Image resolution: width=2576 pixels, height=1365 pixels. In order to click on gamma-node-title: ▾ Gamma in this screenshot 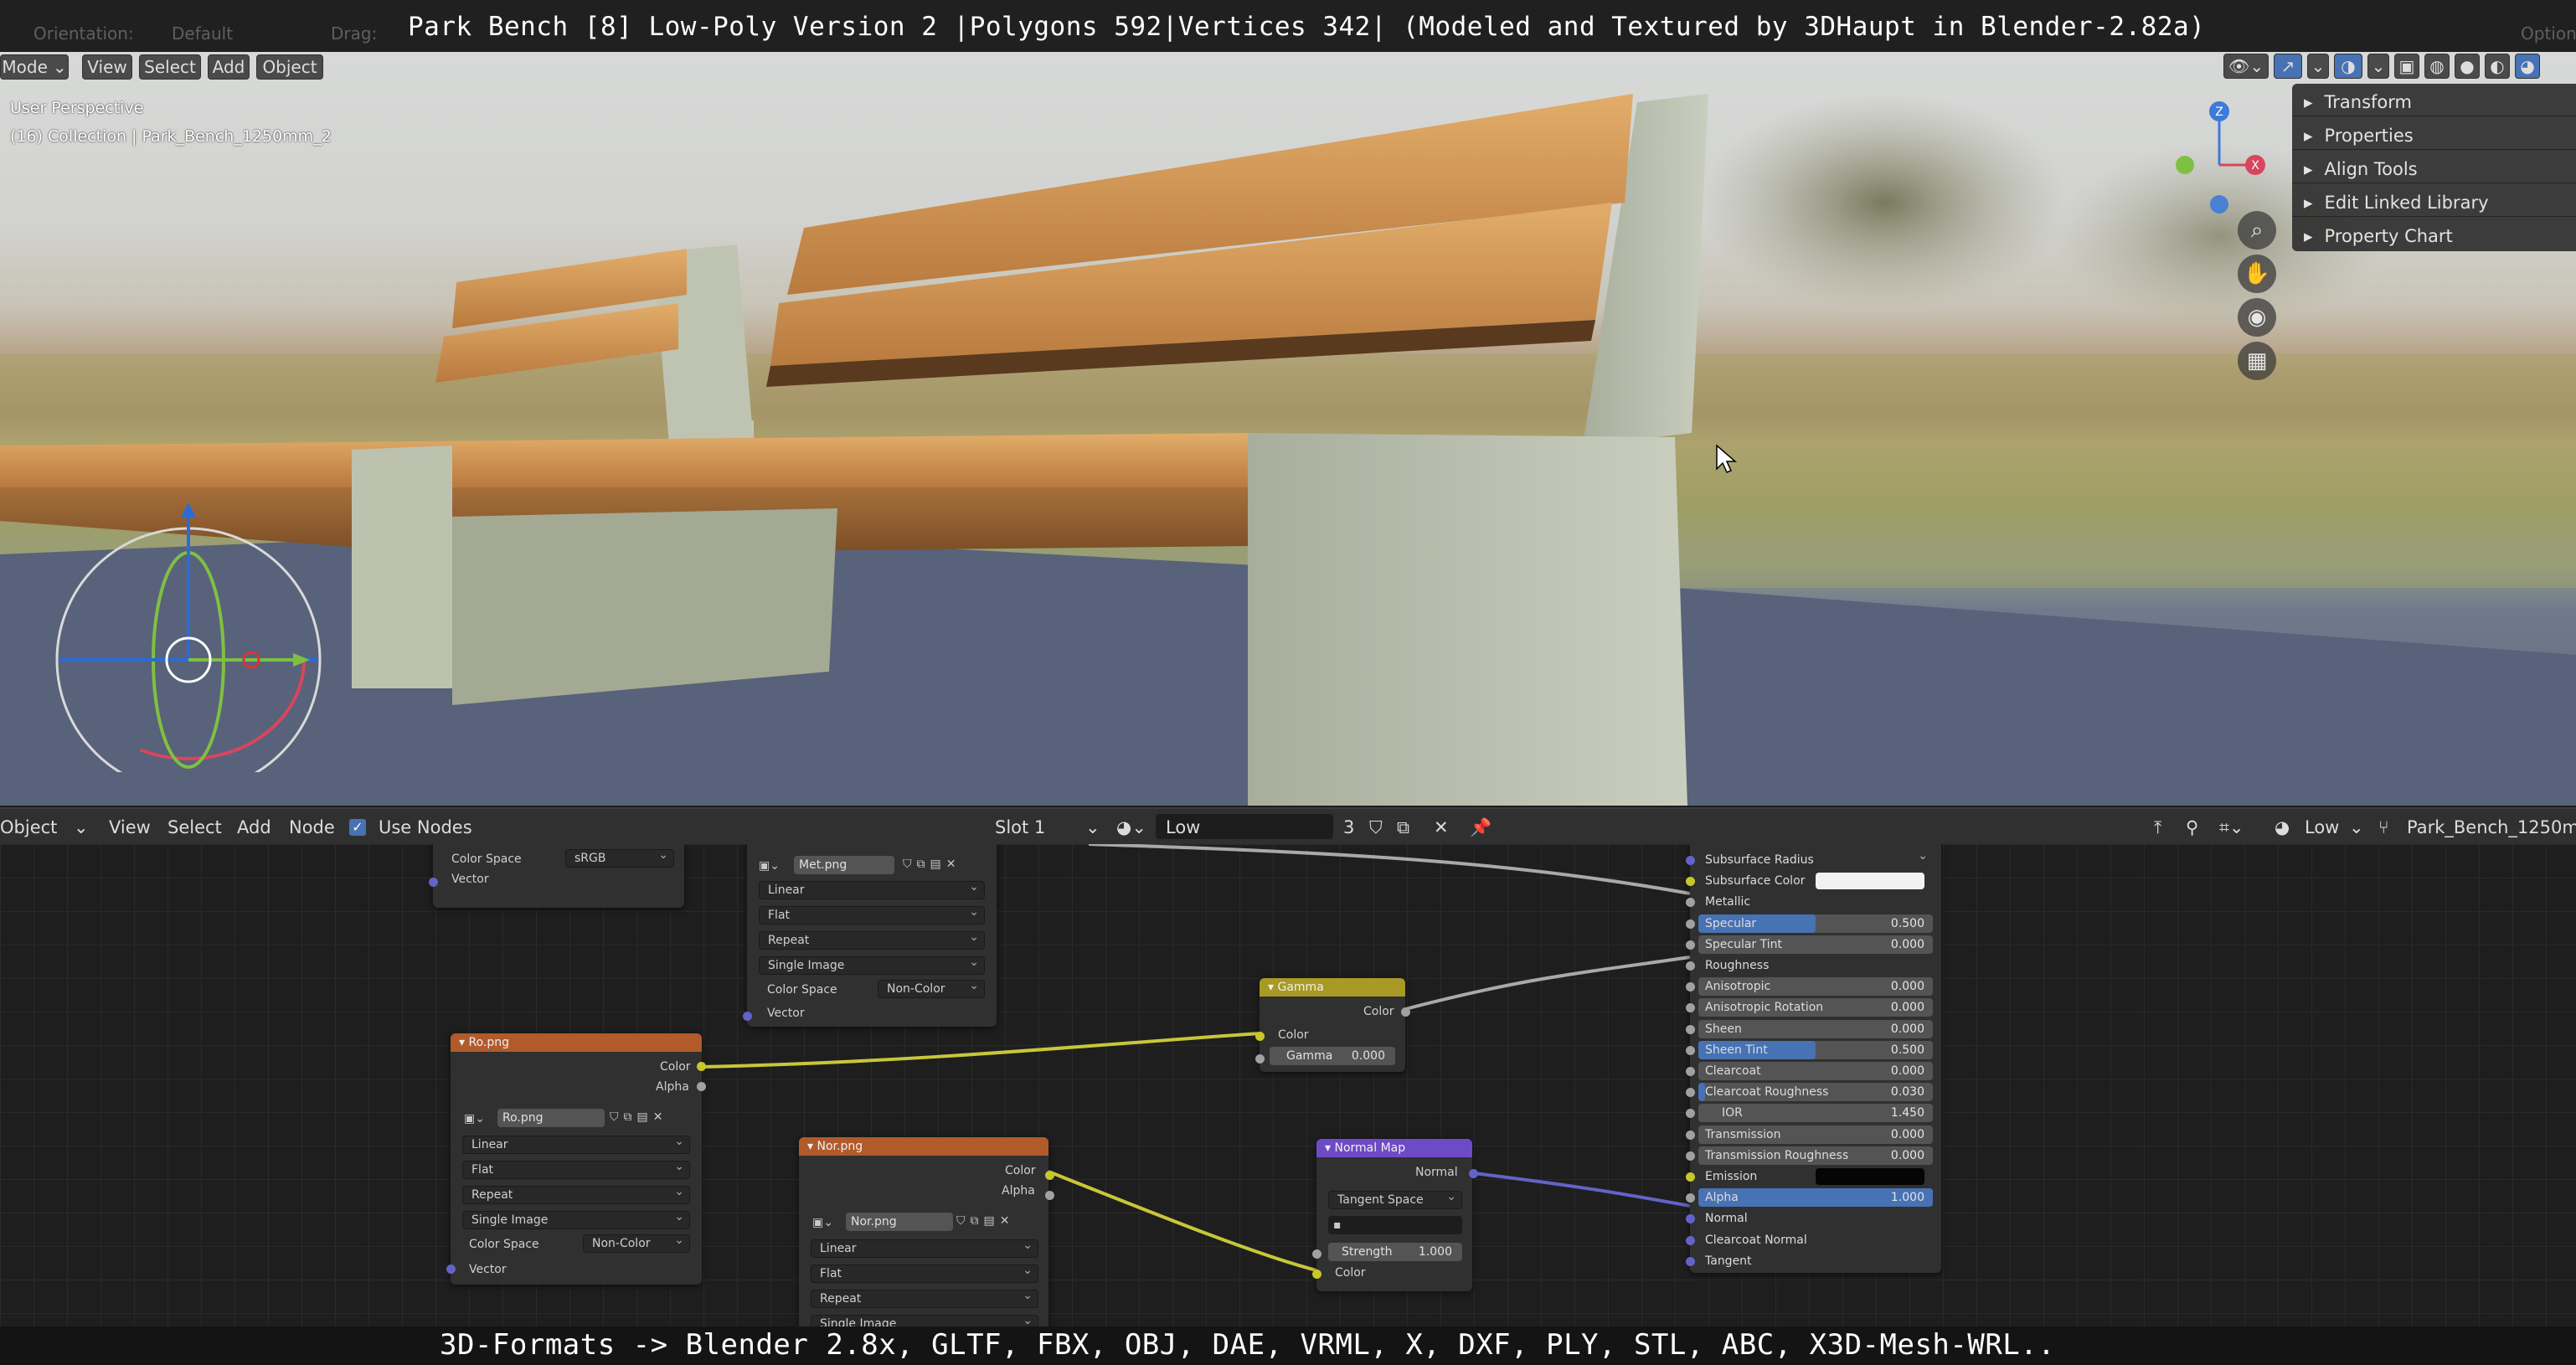, I will do `click(1332, 987)`.